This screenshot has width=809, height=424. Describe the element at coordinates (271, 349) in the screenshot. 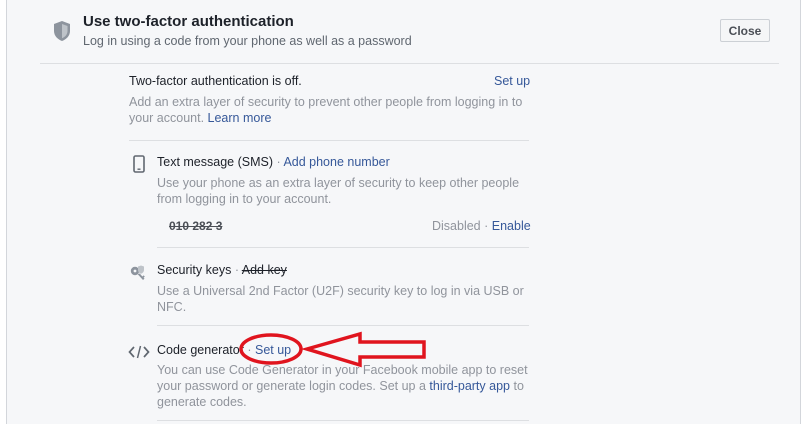

I see `highlight-circle` at that location.